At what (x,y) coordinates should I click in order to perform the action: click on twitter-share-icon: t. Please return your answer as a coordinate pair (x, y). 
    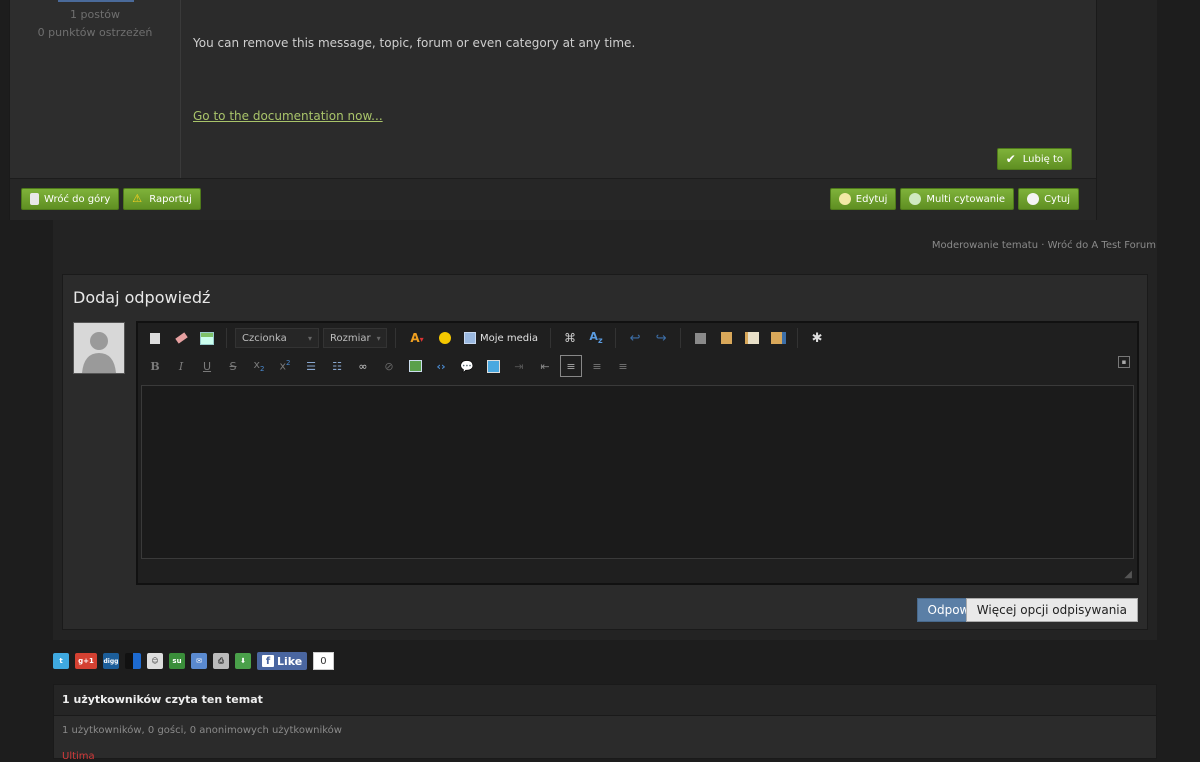
    Looking at the image, I should click on (61, 661).